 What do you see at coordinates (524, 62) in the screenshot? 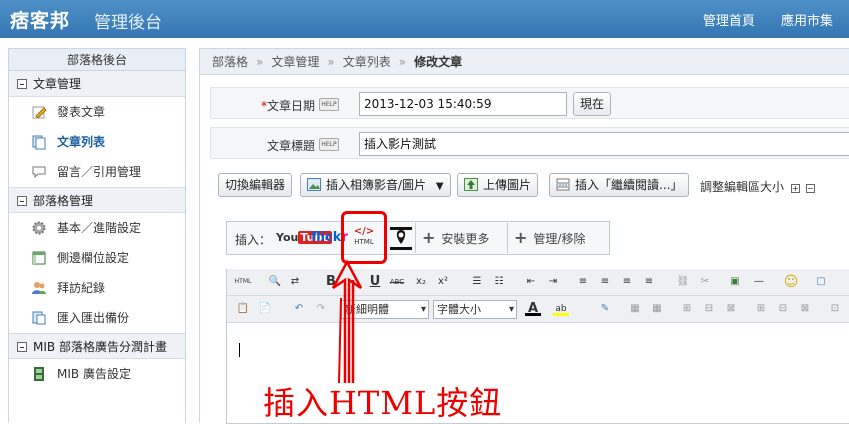
I see `breadcrumb: 部落格» 文章管理» 文章列表» 修改文章` at bounding box center [524, 62].